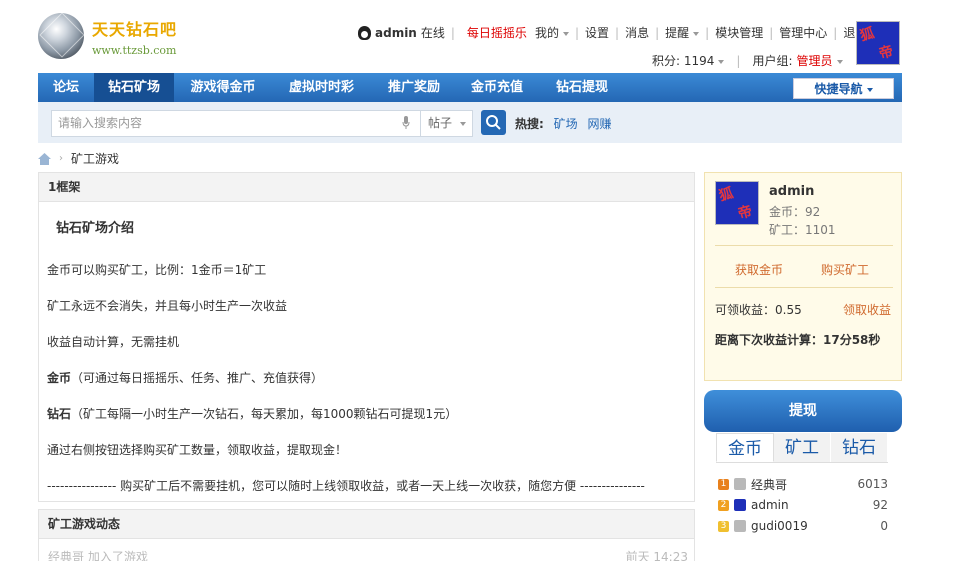 The height and width of the screenshot is (561, 975). Describe the element at coordinates (677, 33) in the screenshot. I see `reminders-label: 提醒` at that location.